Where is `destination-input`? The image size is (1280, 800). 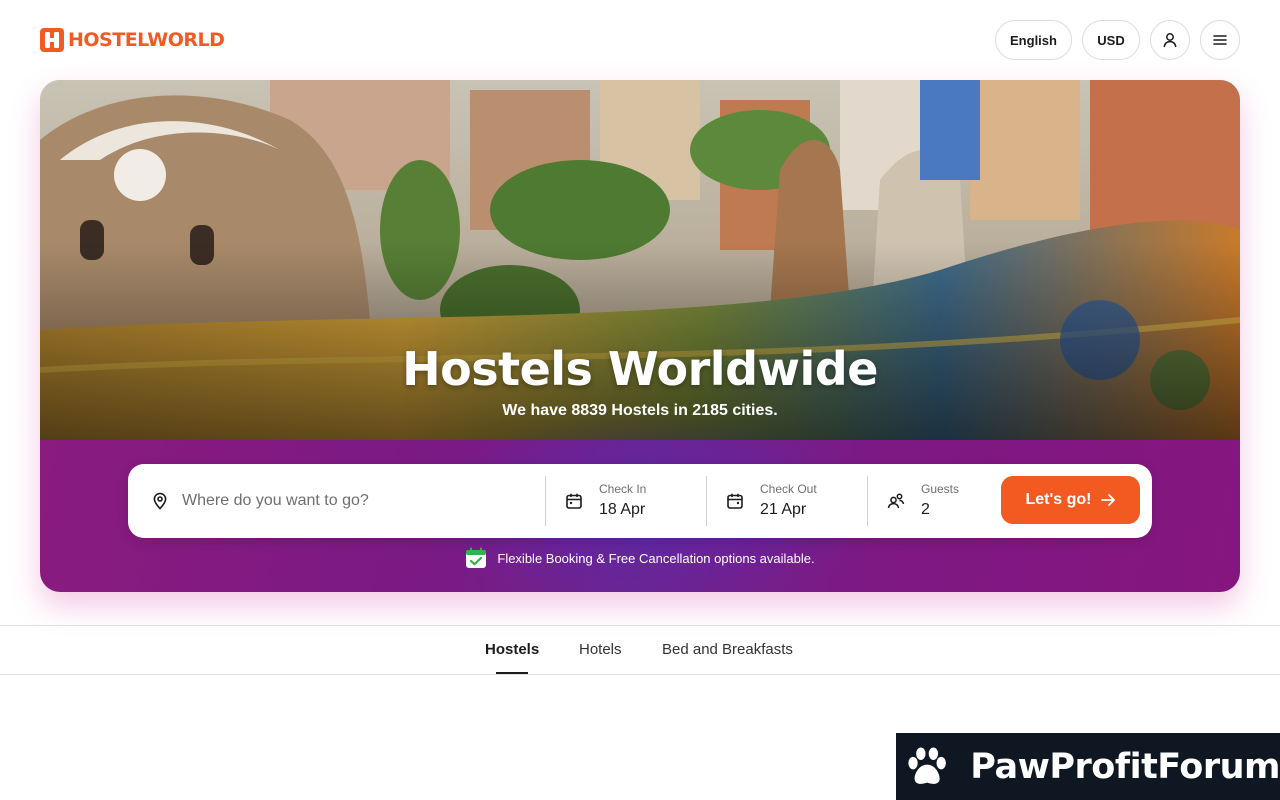 destination-input is located at coordinates (352, 501).